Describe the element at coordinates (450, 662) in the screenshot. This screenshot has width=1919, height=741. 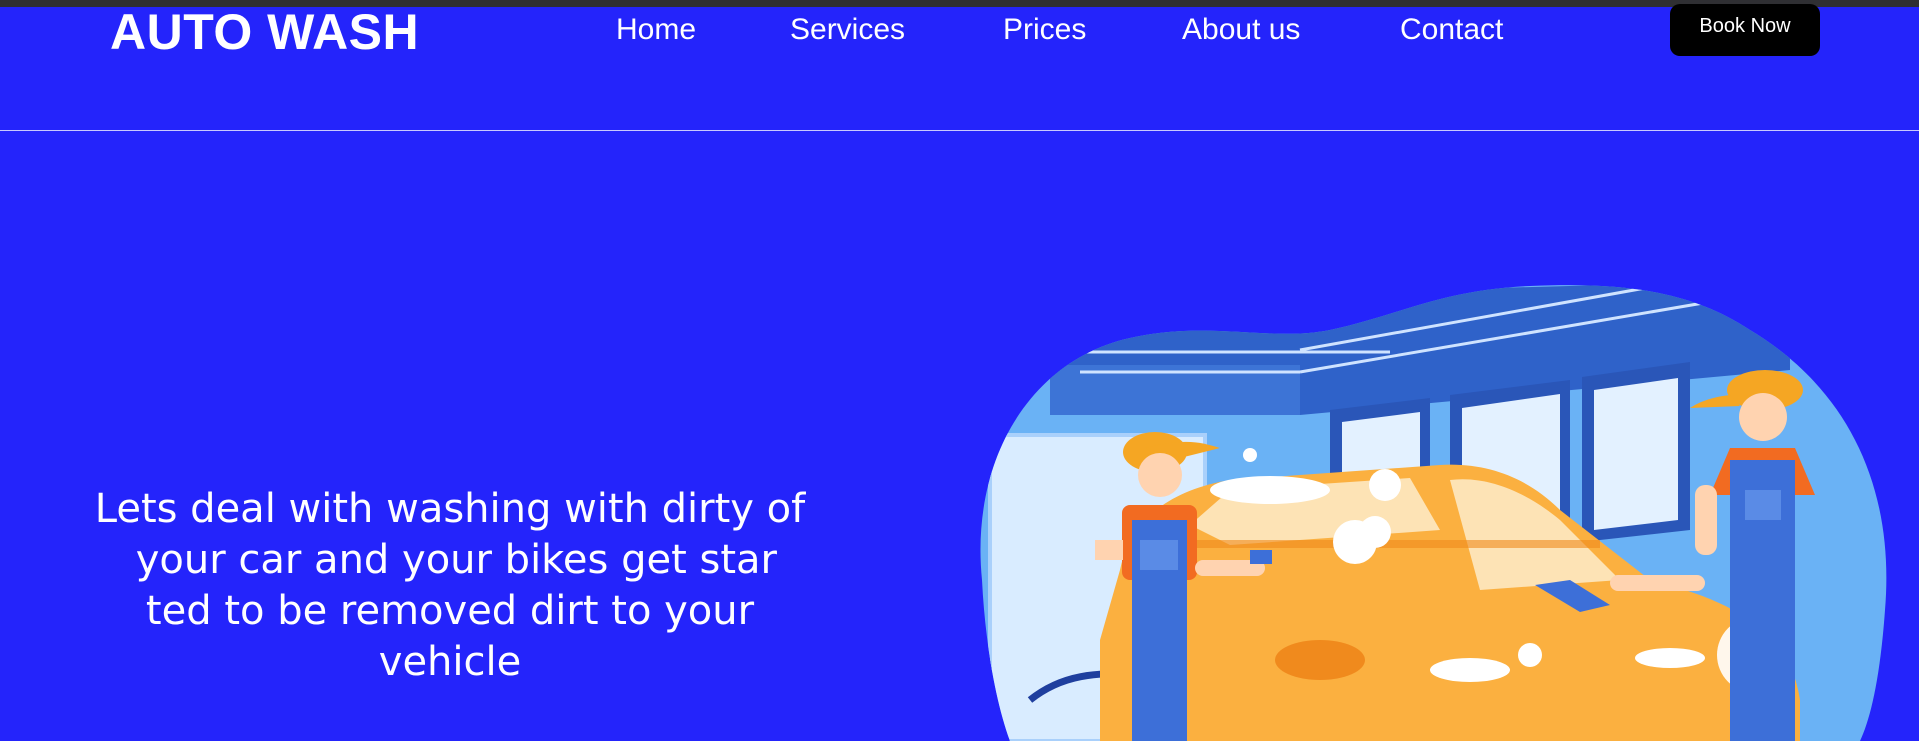
I see `hero-line: vehicle` at that location.